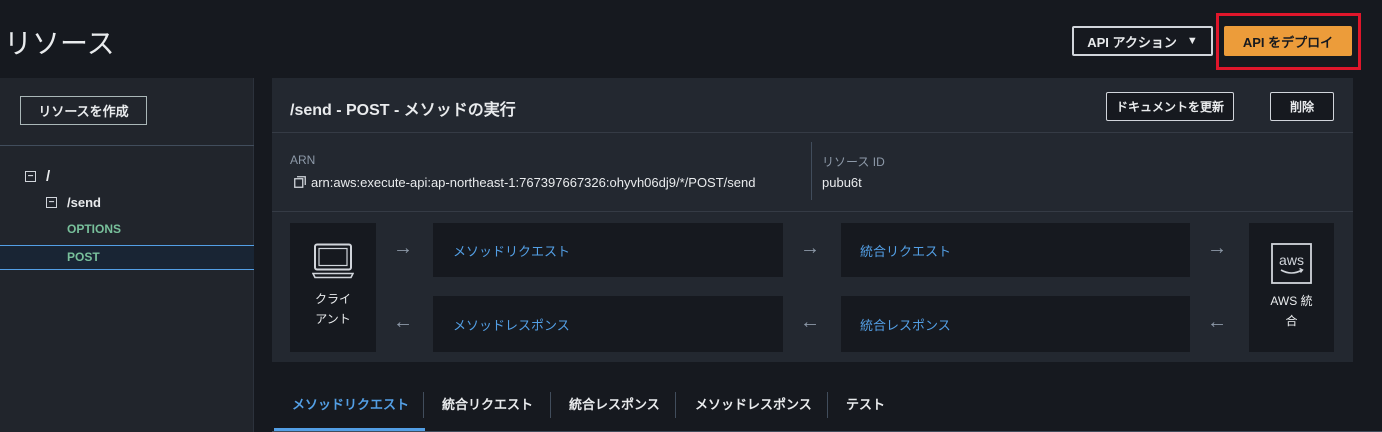 Image resolution: width=1382 pixels, height=432 pixels. I want to click on tree-method-post-selected: POST, so click(127, 257).